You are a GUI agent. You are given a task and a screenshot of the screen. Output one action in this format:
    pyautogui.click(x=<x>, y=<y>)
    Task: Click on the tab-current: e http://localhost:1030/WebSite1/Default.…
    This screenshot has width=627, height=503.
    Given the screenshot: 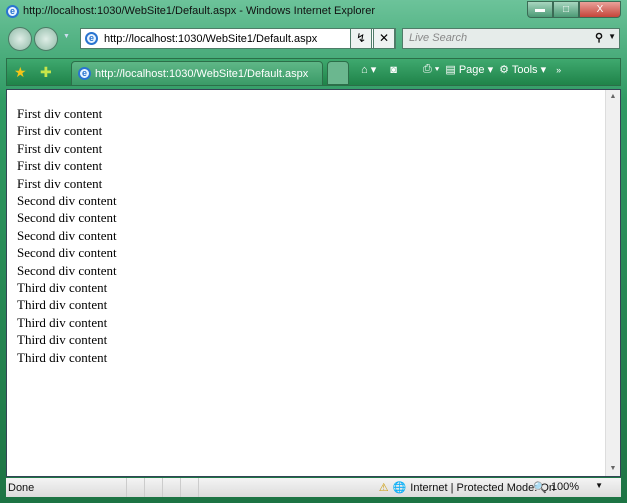 What is the action you would take?
    pyautogui.click(x=197, y=73)
    